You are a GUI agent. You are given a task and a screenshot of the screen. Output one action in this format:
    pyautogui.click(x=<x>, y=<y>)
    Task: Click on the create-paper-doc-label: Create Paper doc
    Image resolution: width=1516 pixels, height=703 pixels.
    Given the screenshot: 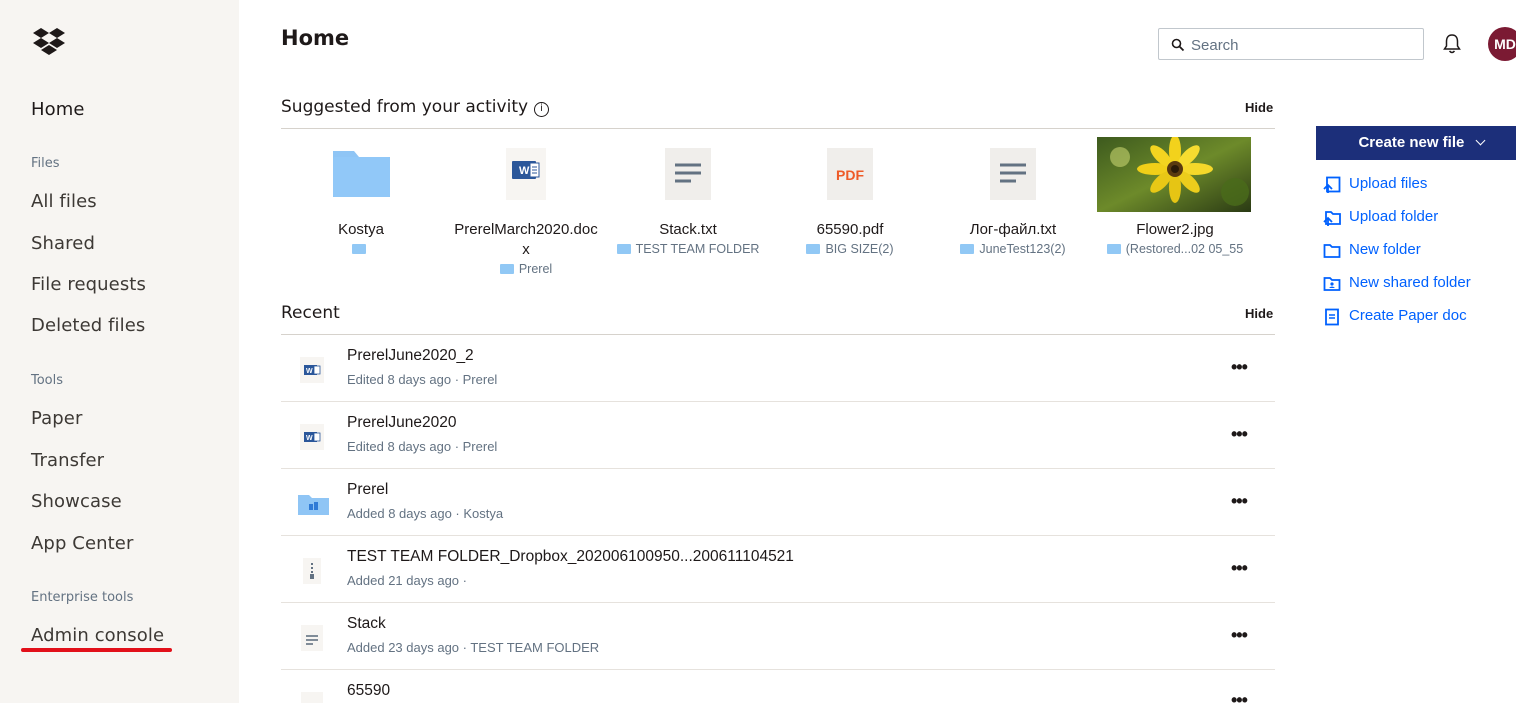 What is the action you would take?
    pyautogui.click(x=1408, y=315)
    